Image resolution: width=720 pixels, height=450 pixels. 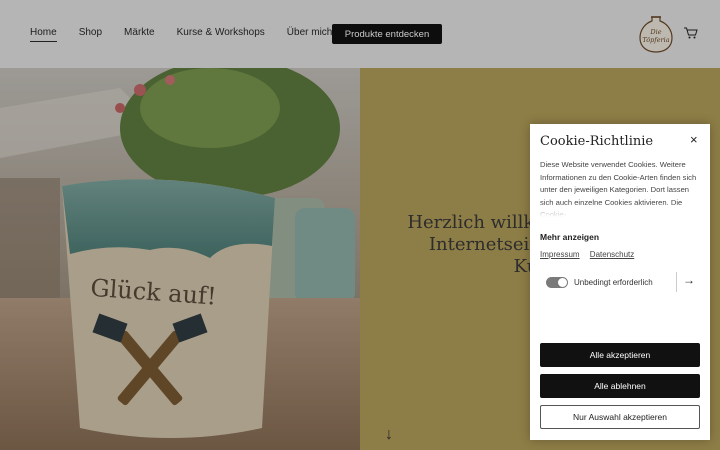 I want to click on cookie-links: Impressum Datenschutz, so click(x=591, y=254).